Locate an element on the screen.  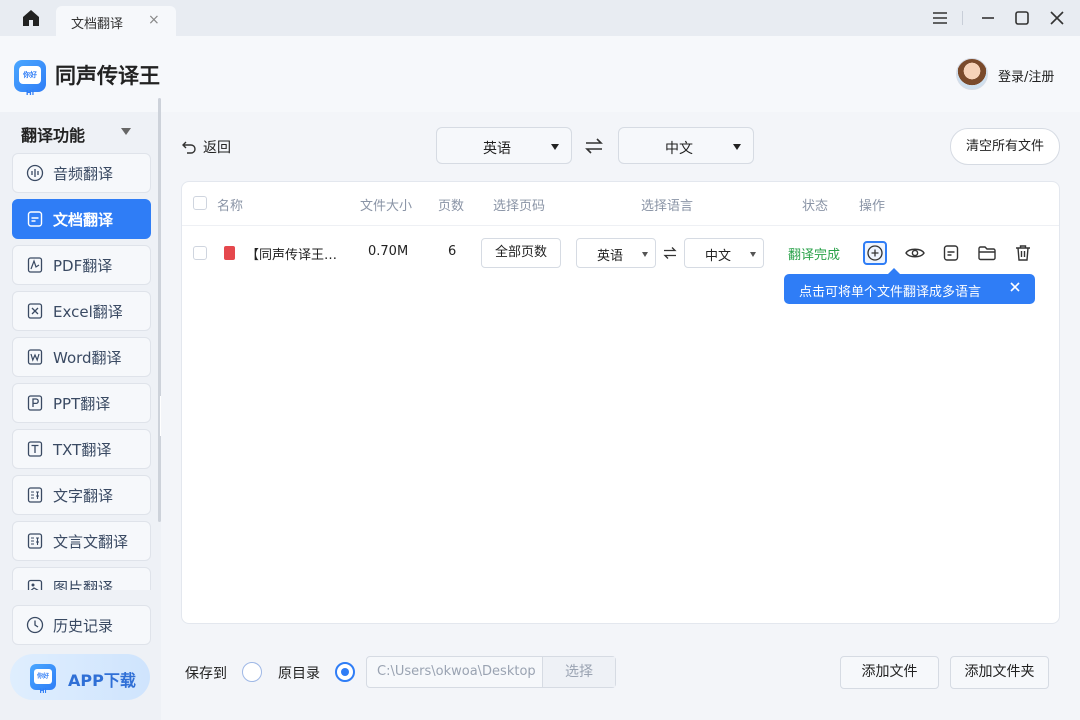
add-folder-button: 添加文件夹 is located at coordinates (999, 672).